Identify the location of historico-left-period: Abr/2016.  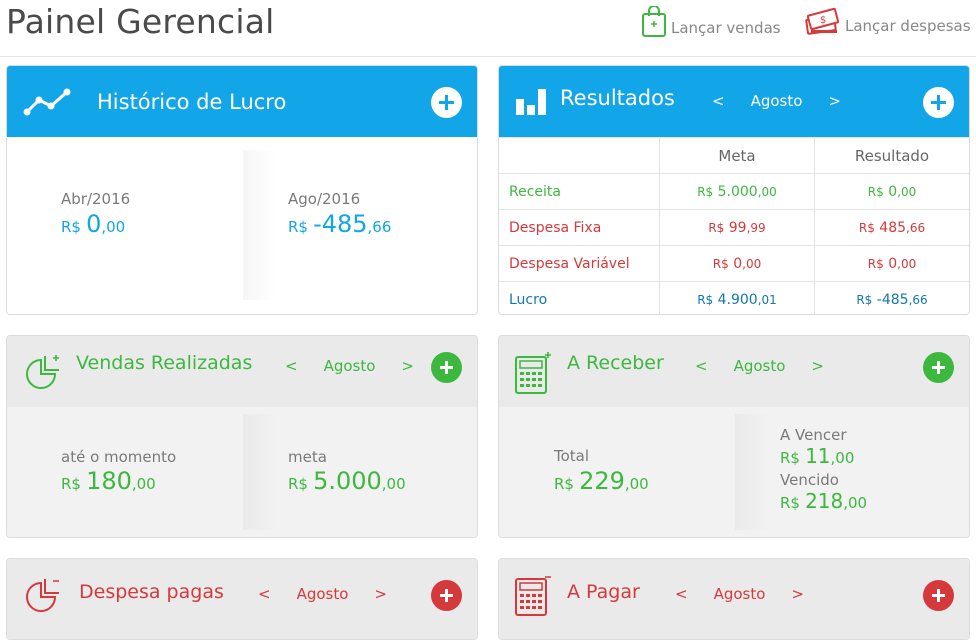
(96, 199).